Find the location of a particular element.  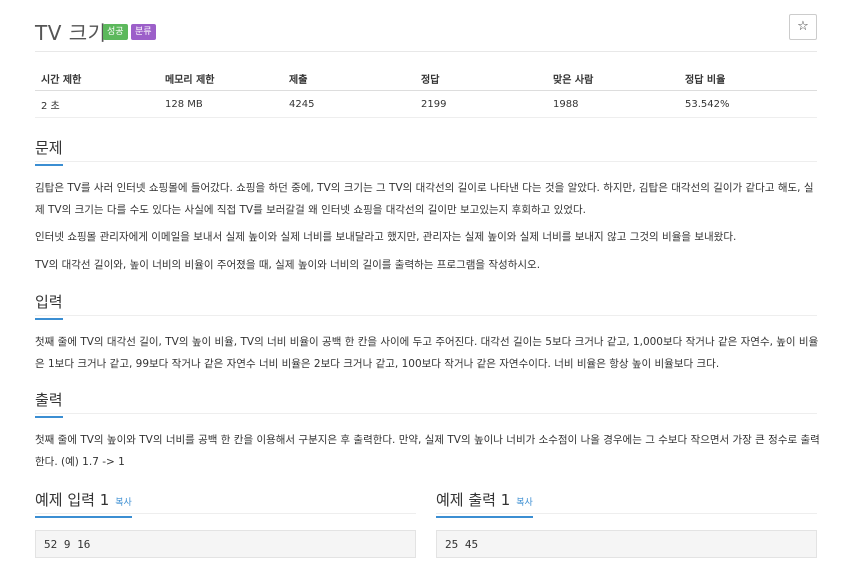

table-row: 2 초 128 MB 4245 2199 1988 53.542% is located at coordinates (426, 104).